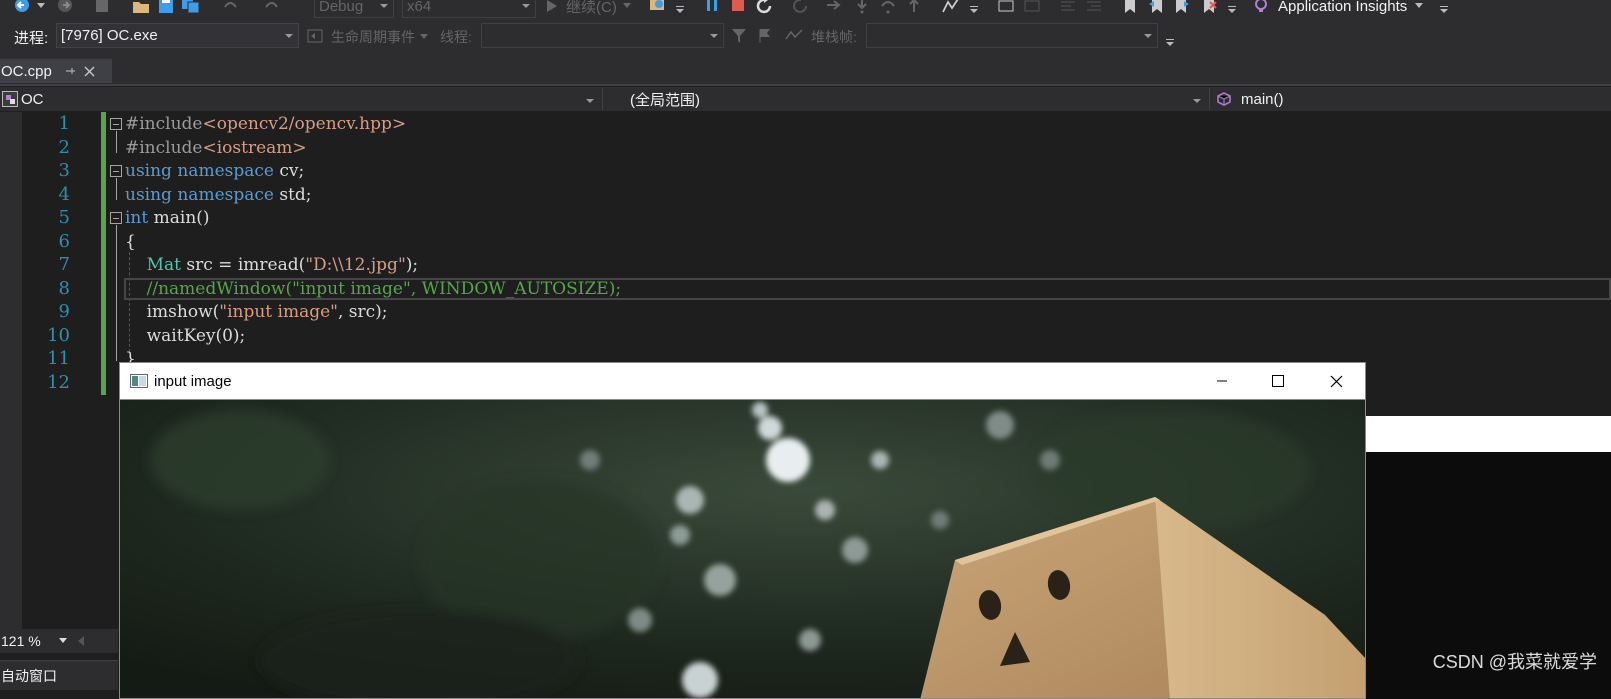 Image resolution: width=1611 pixels, height=699 pixels. Describe the element at coordinates (801, 8) in the screenshot. I see `hot-reload-icon` at that location.